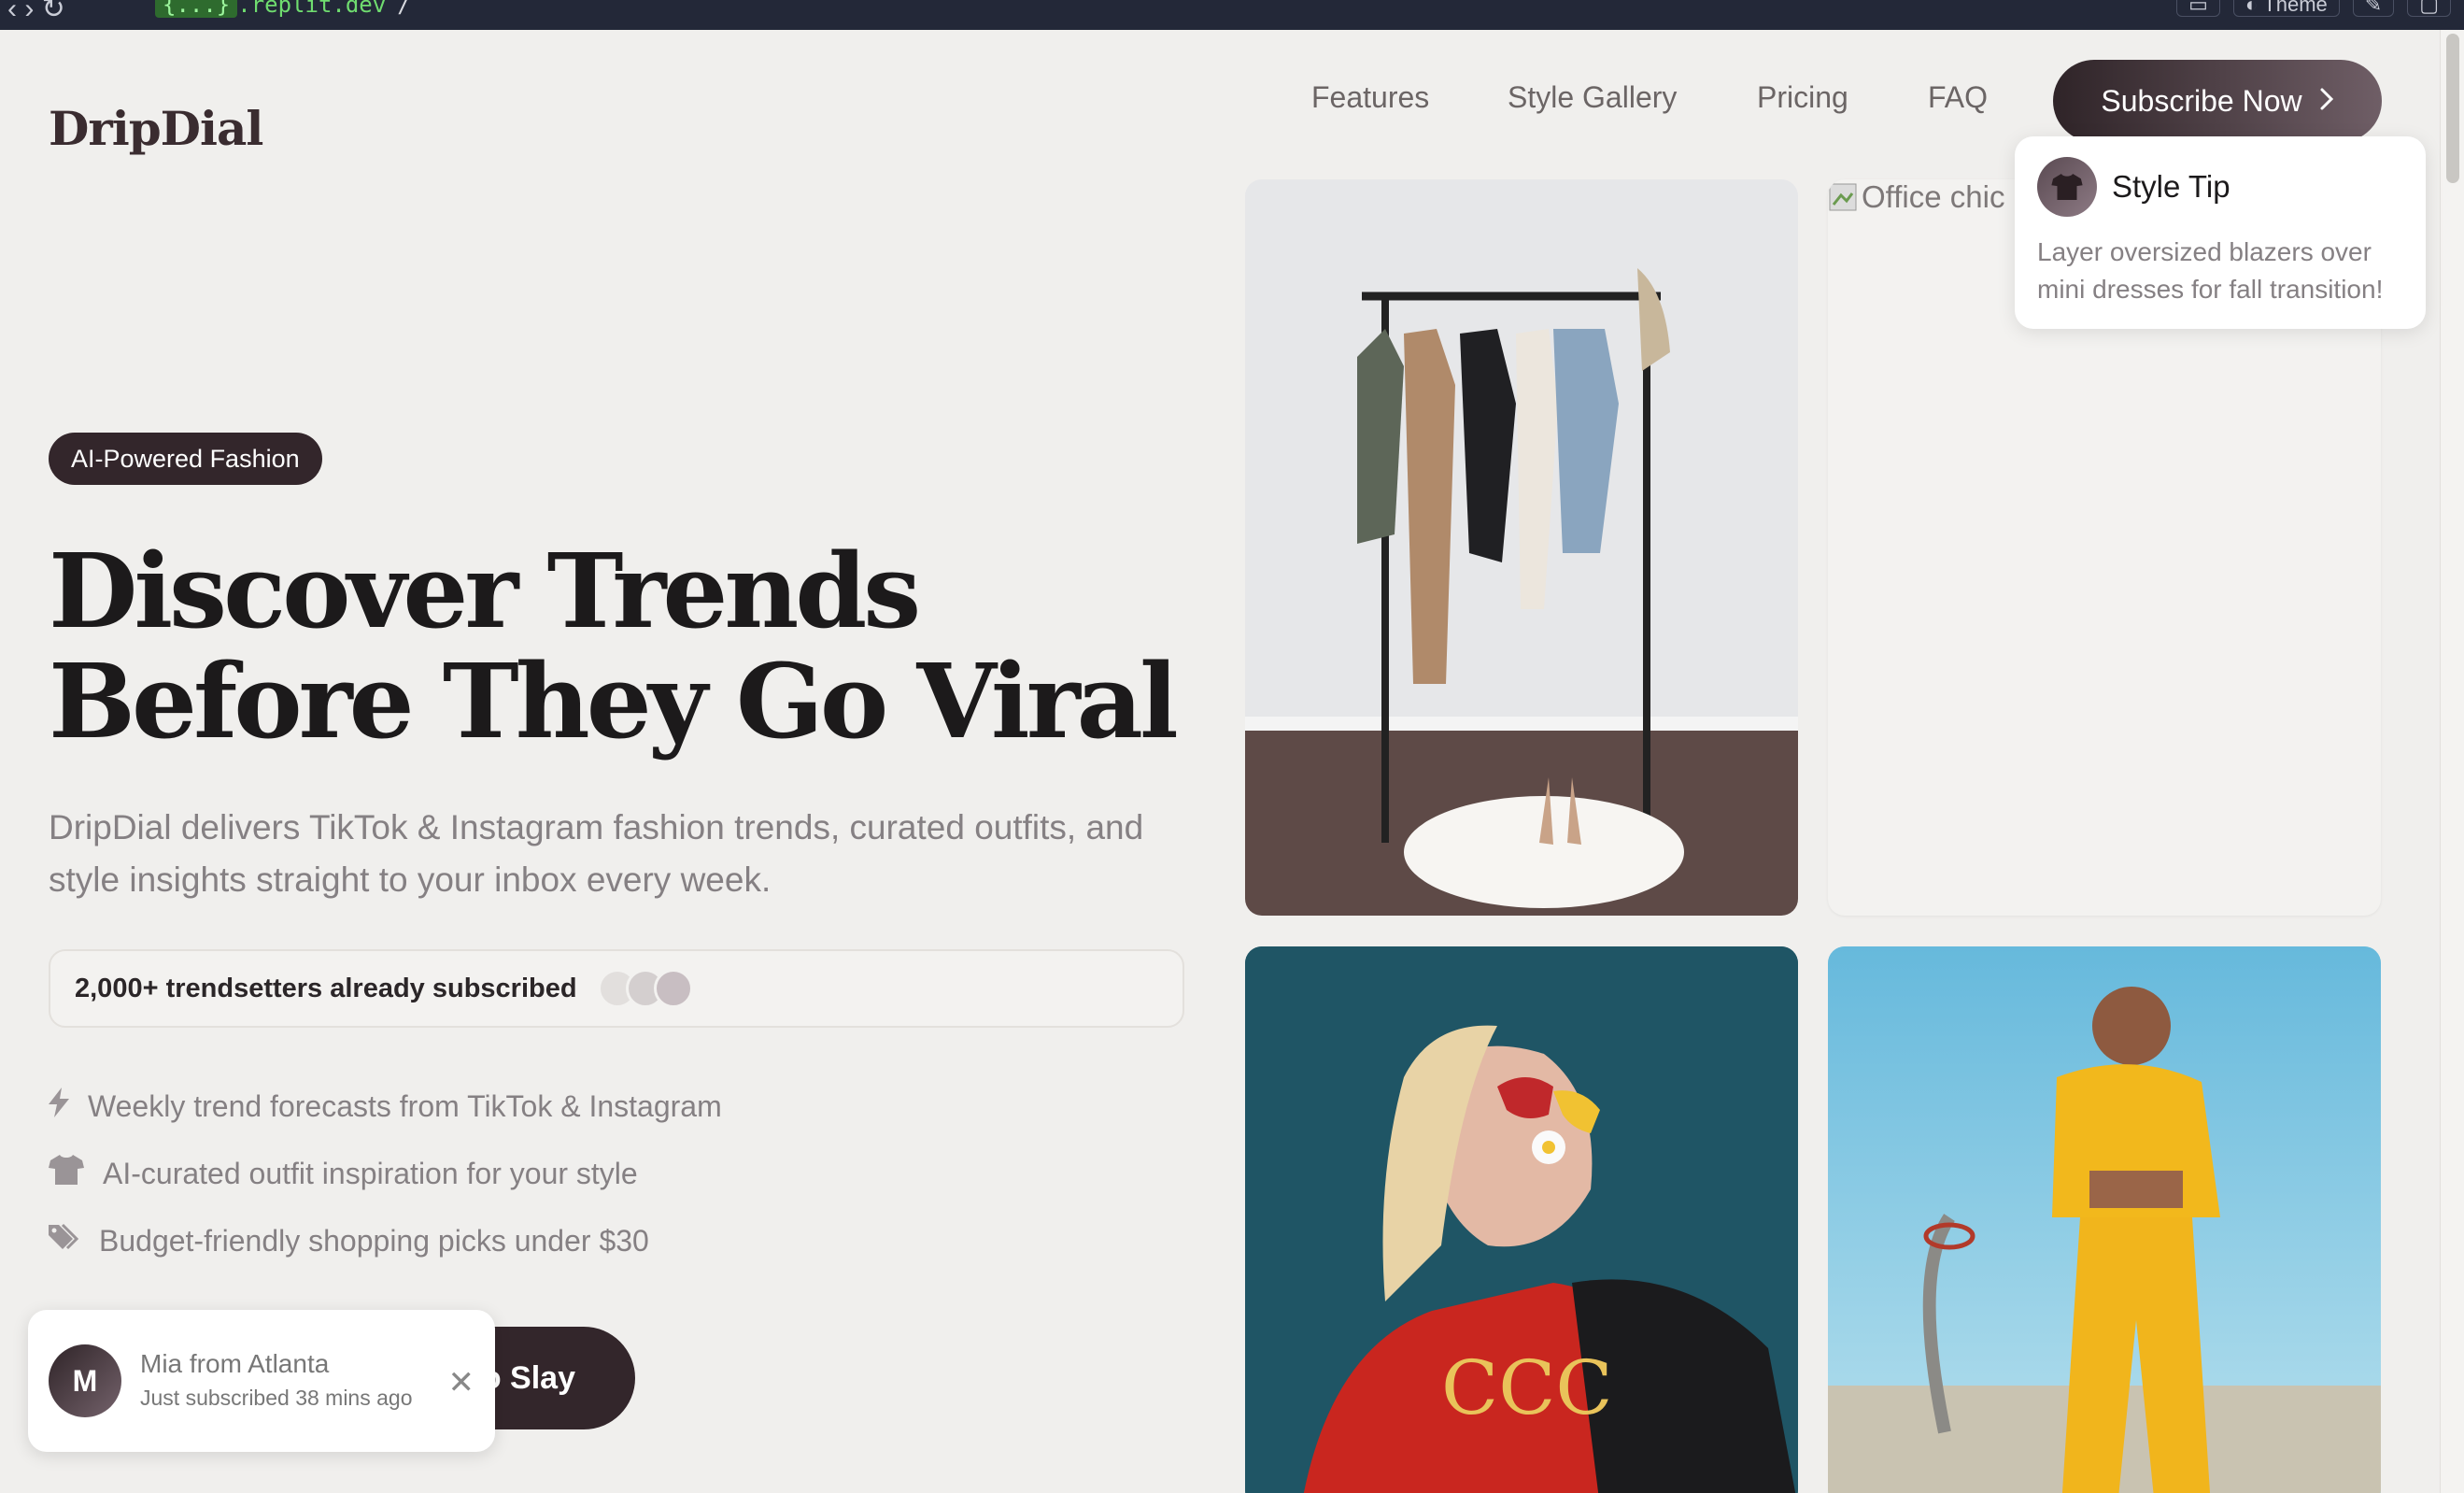 The image size is (2464, 1493). What do you see at coordinates (1803, 97) in the screenshot?
I see `nav-pricing: Pricing` at bounding box center [1803, 97].